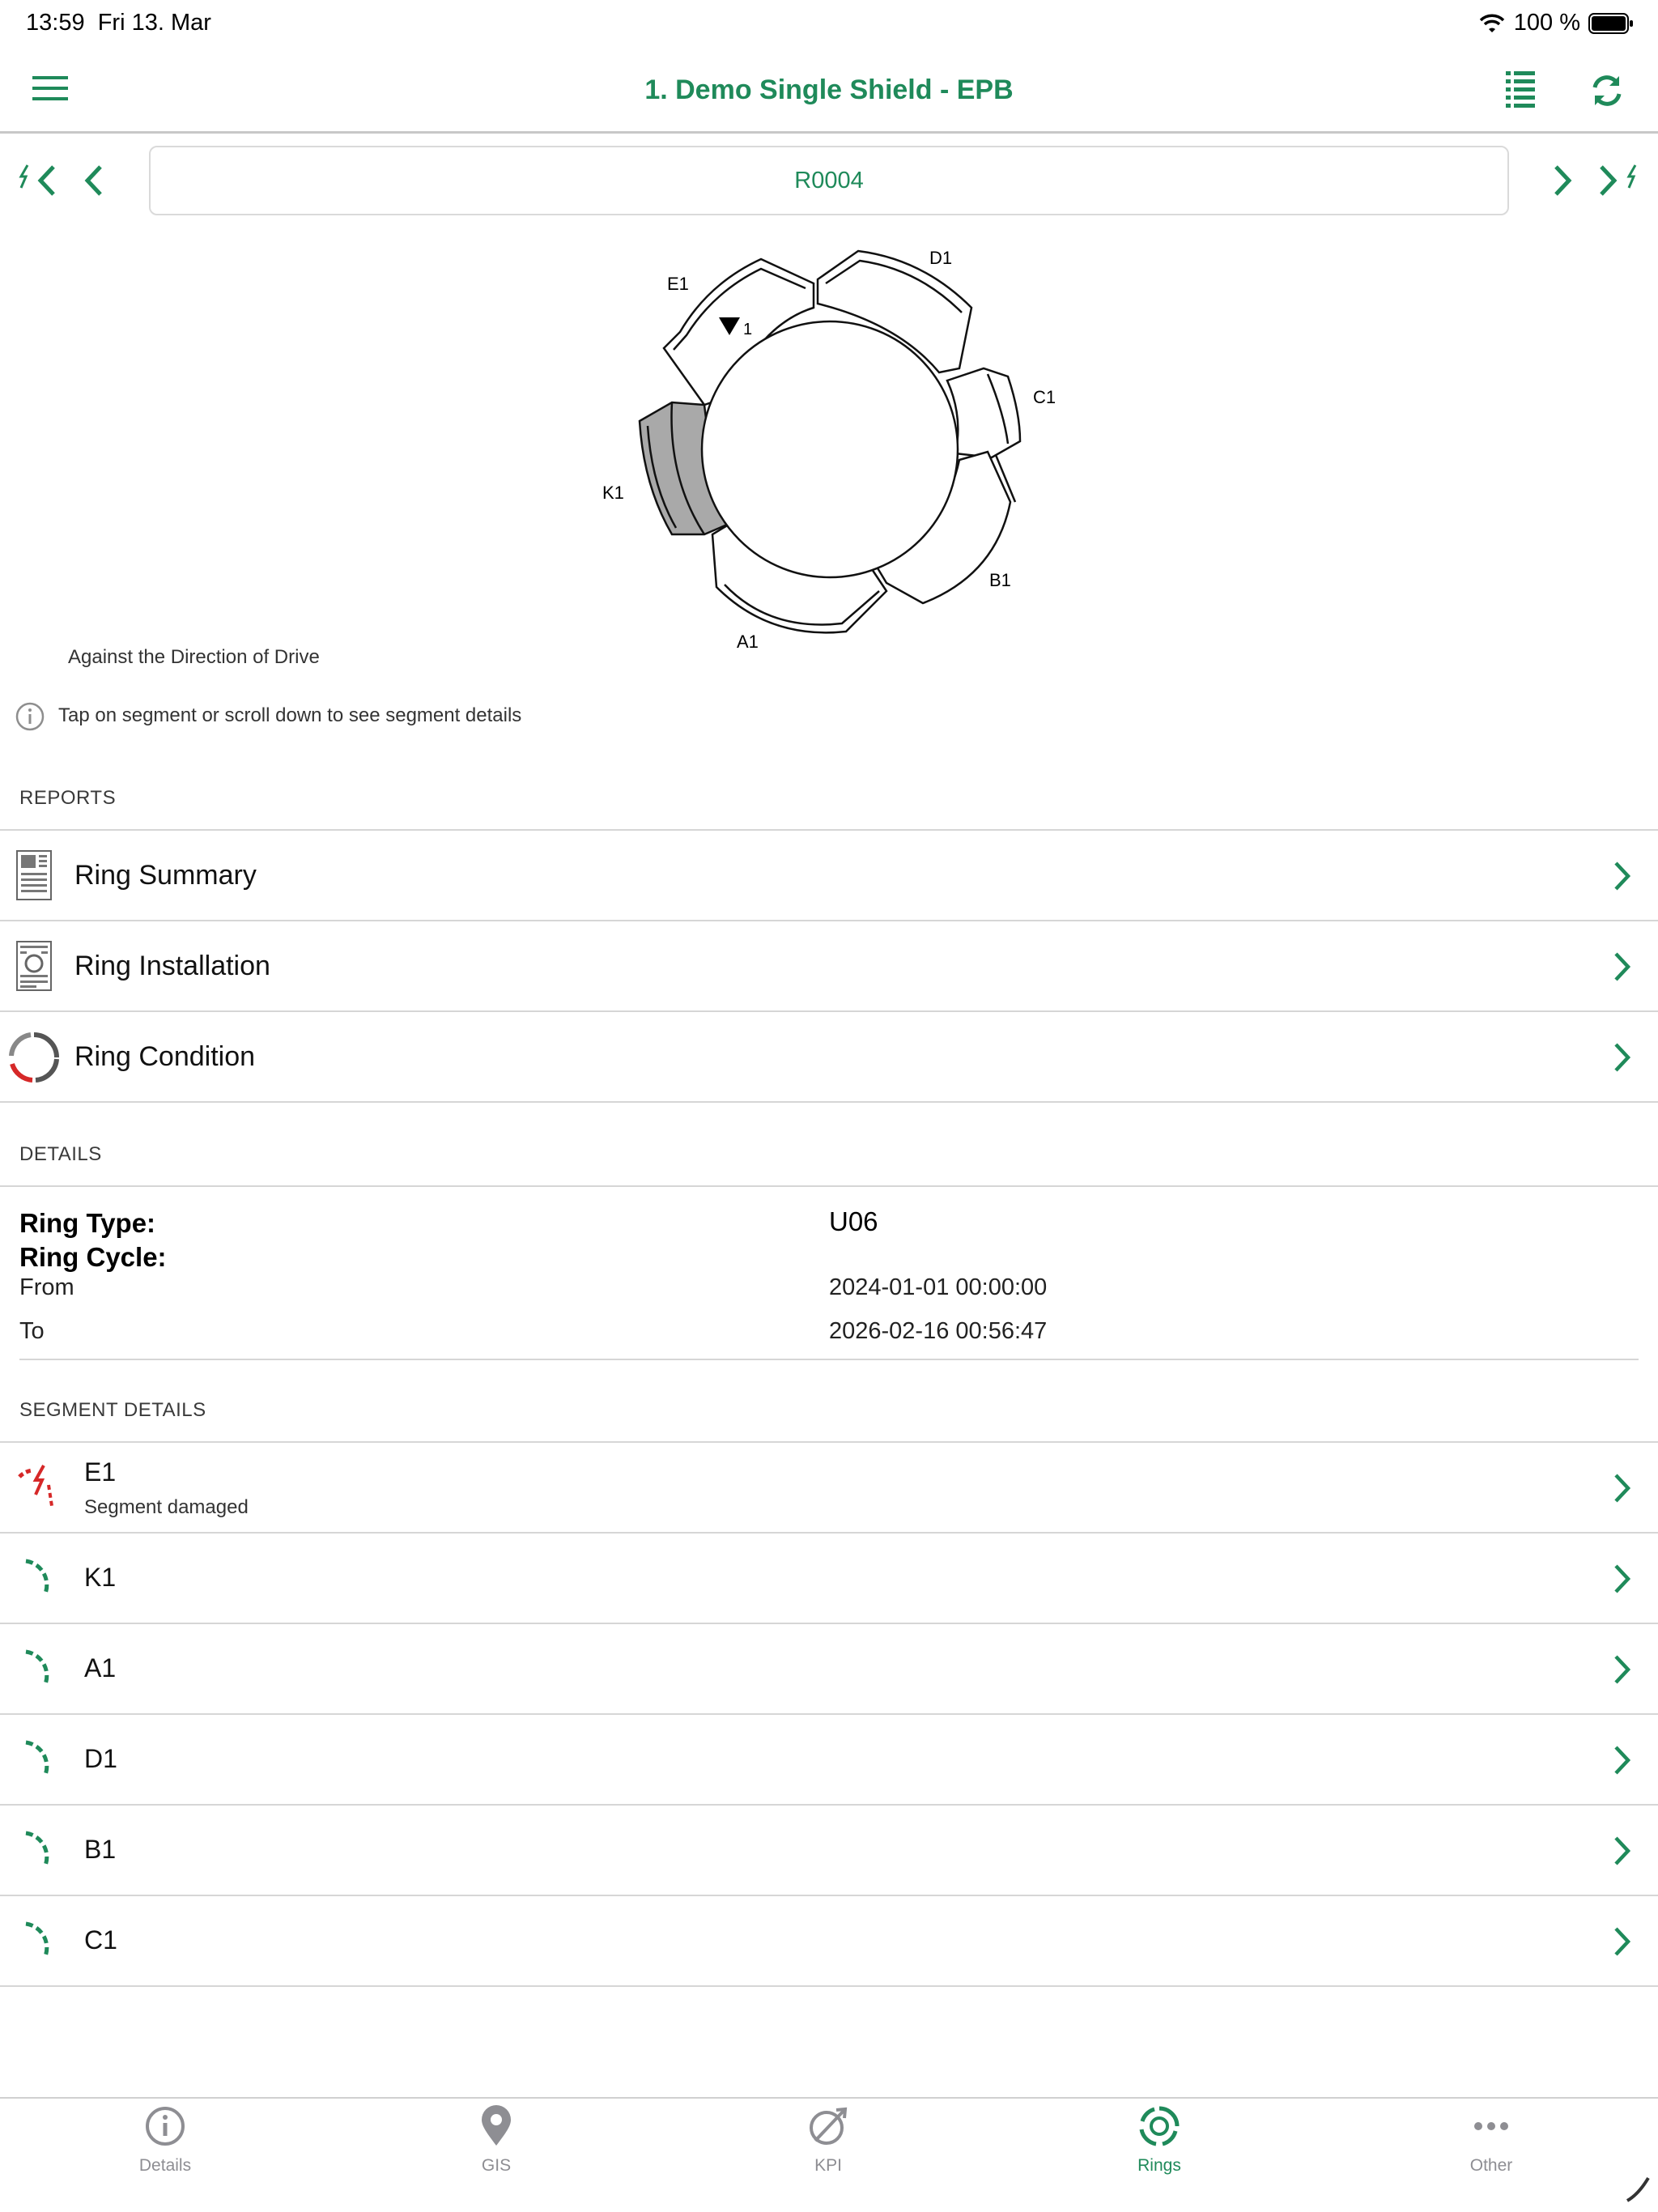  I want to click on label-c1: C1, so click(1044, 397).